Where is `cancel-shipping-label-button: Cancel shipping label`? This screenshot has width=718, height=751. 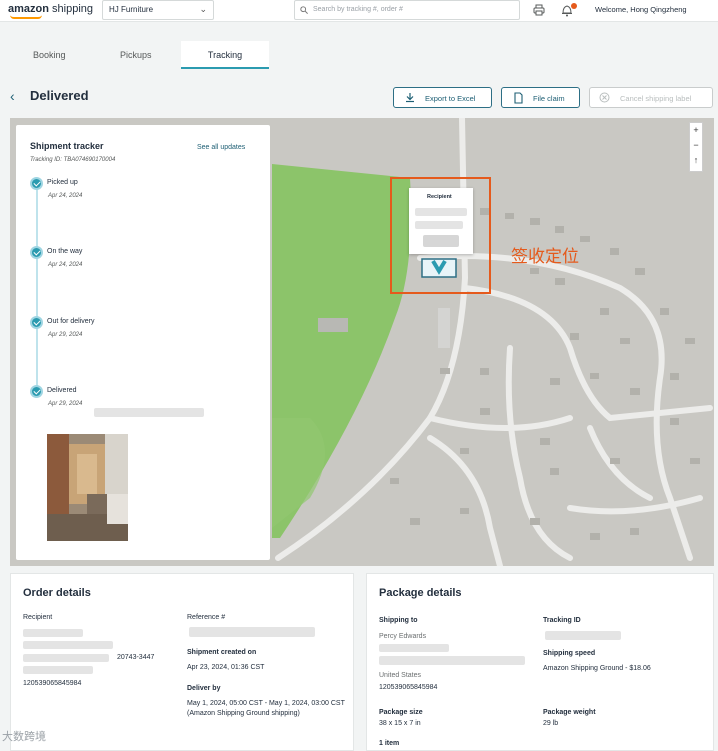
cancel-shipping-label-button: Cancel shipping label is located at coordinates (651, 97).